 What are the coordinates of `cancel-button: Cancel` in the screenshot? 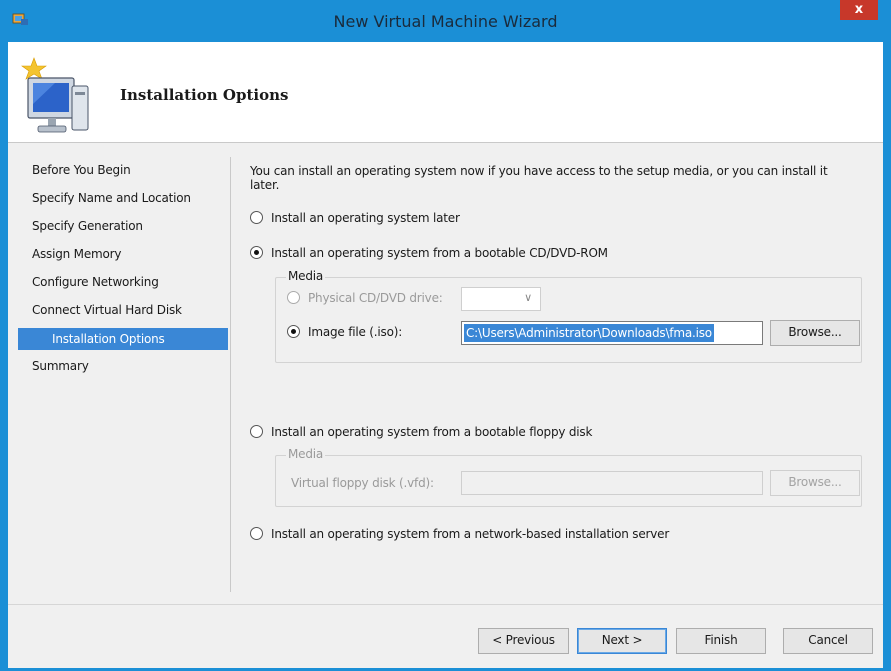 It's located at (828, 641).